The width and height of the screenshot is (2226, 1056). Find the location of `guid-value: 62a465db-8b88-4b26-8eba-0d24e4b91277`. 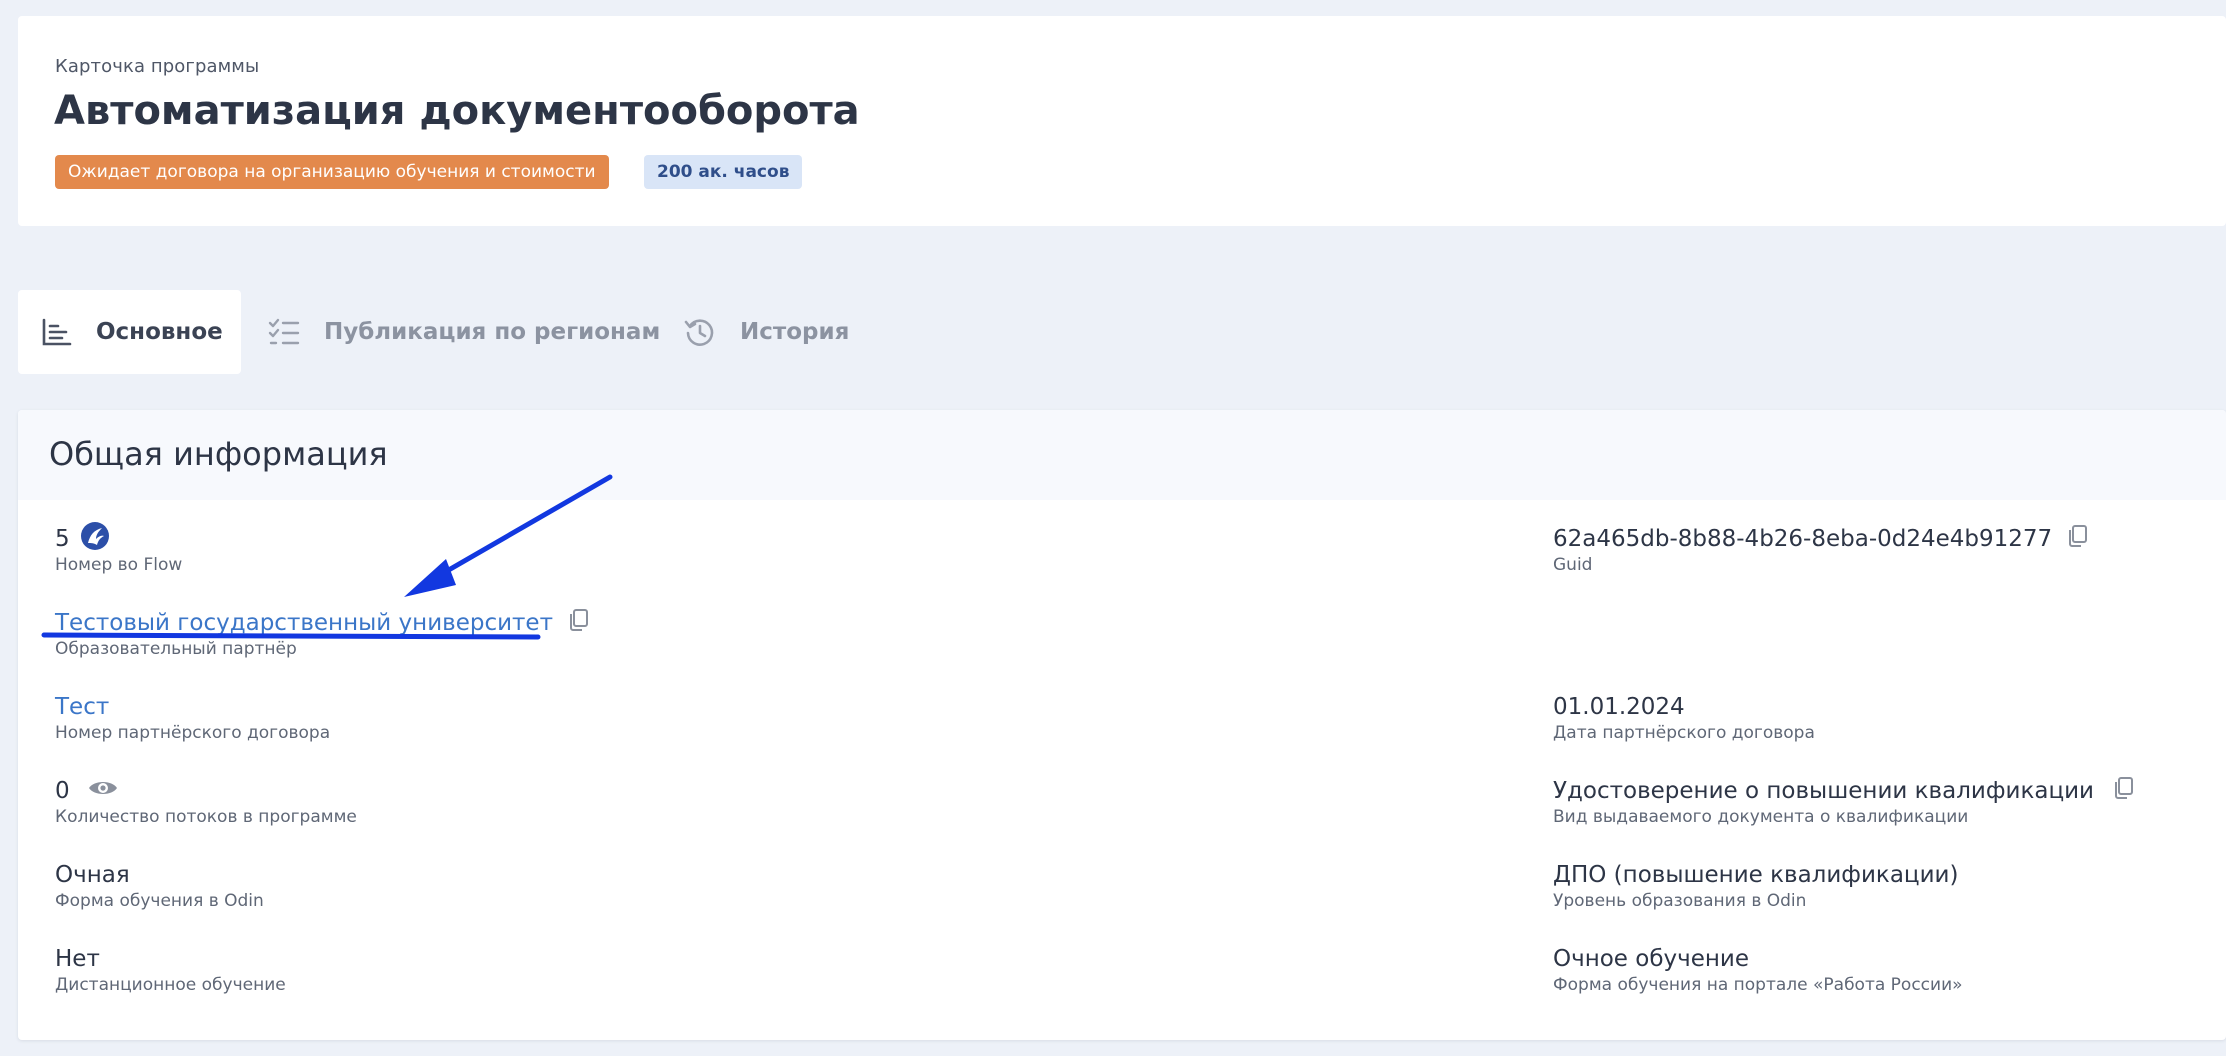

guid-value: 62a465db-8b88-4b26-8eba-0d24e4b91277 is located at coordinates (1803, 539).